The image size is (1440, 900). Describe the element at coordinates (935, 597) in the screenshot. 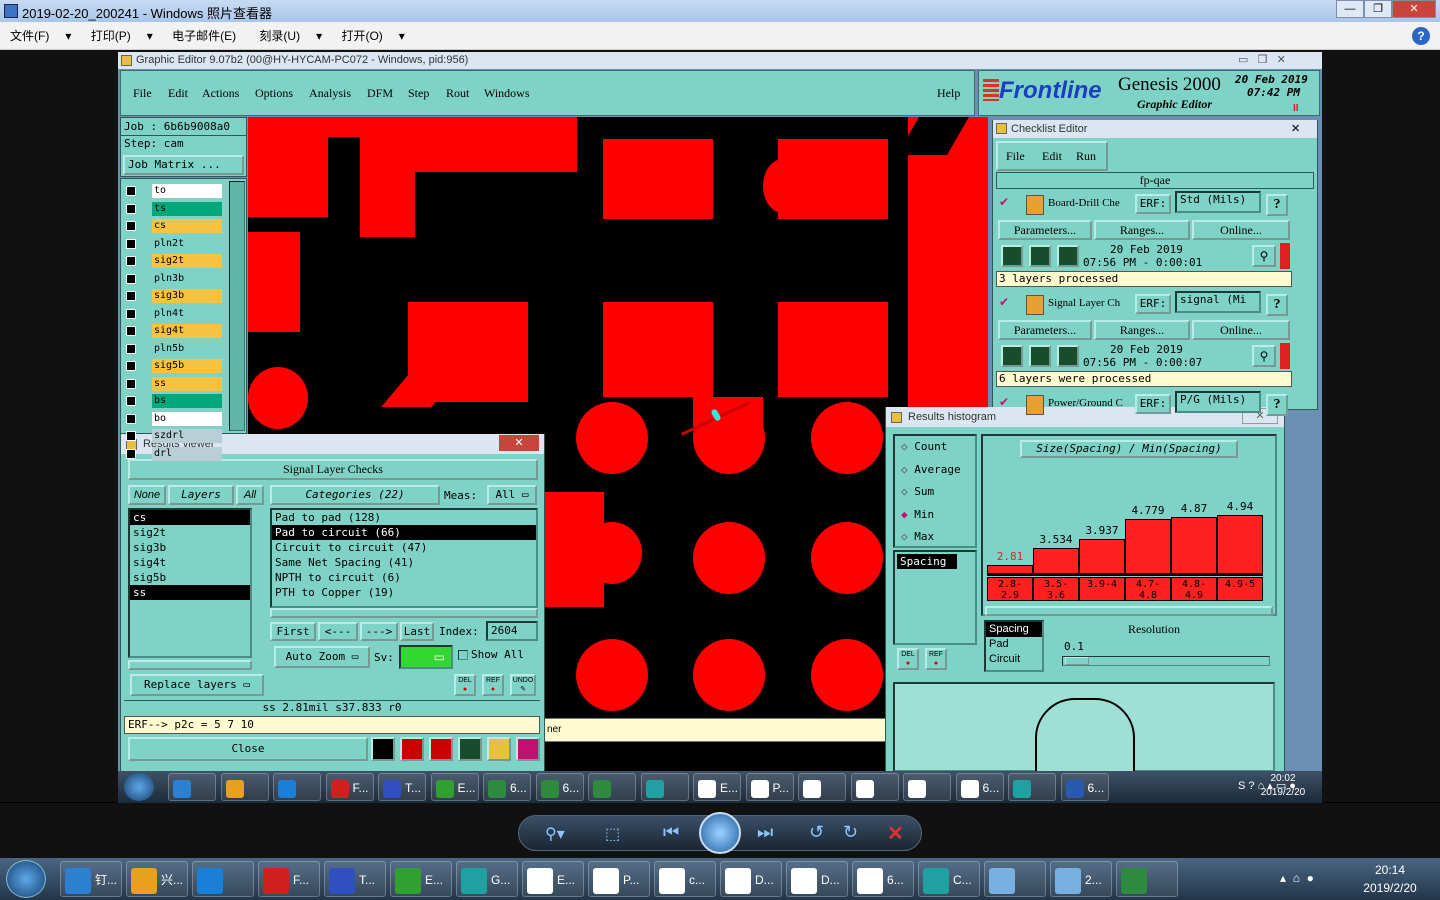

I see `param-list: Spacing` at that location.